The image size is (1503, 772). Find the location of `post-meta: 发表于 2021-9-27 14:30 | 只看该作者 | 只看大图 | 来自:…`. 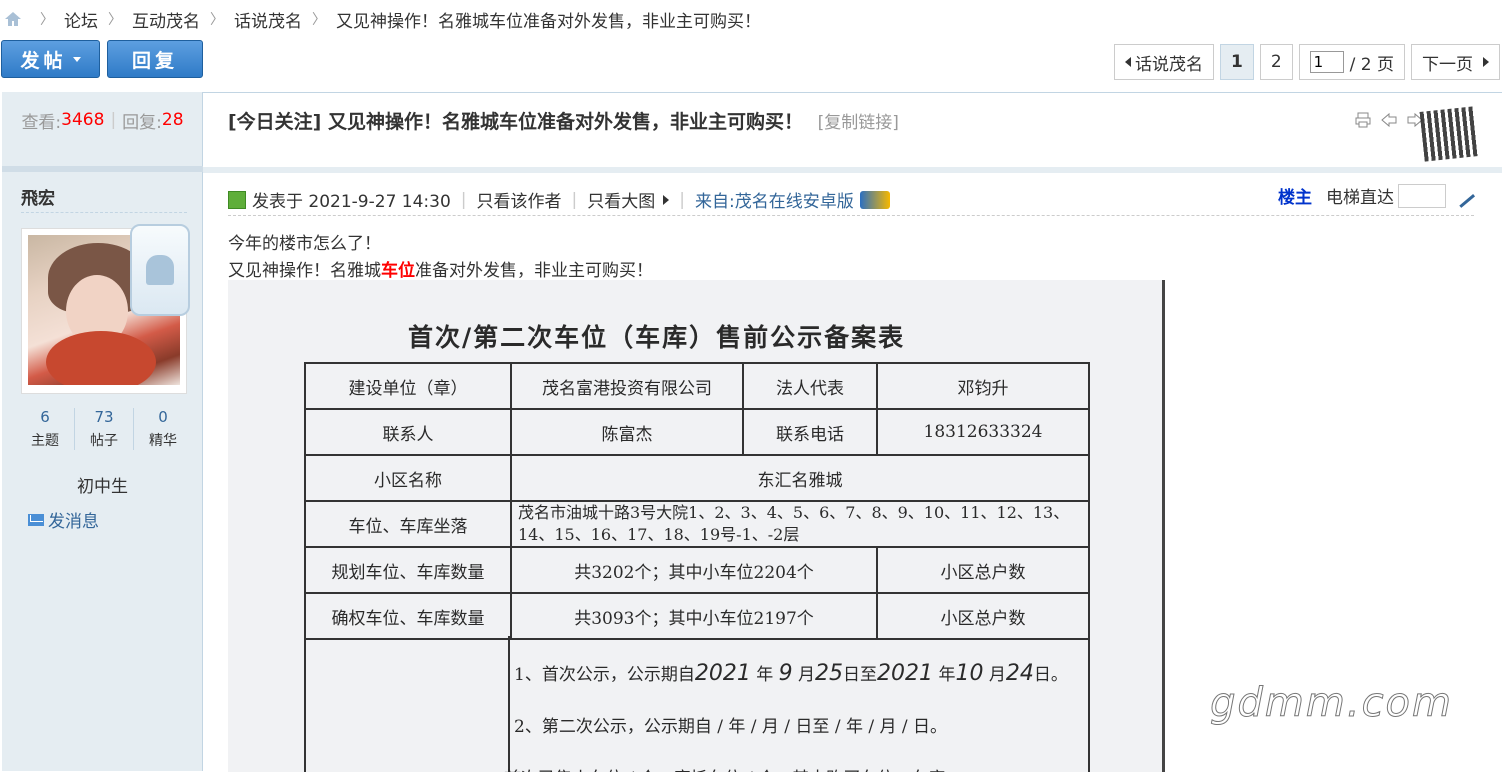

post-meta: 发表于 2021-9-27 14:30 | 只看该作者 | 只看大图 | 来自:… is located at coordinates (559, 199).